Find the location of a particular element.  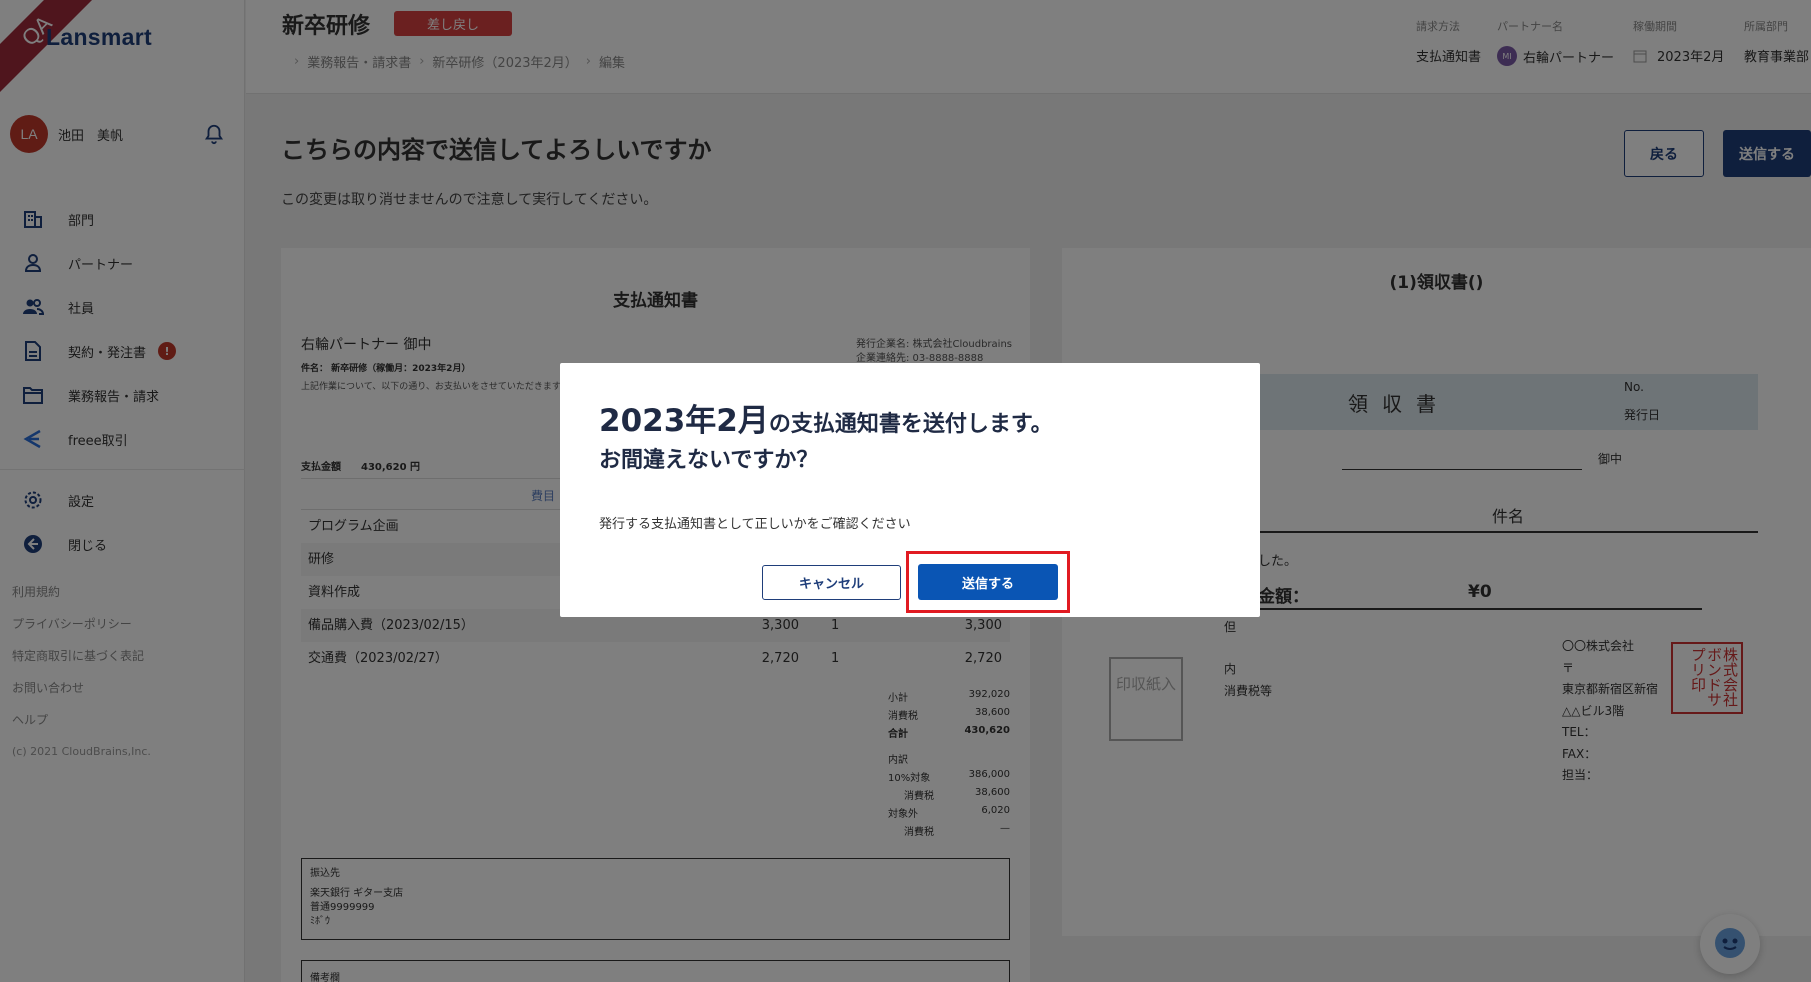

dialog-body: 発行する支払通知書として正しいかをご確認ください is located at coordinates (755, 524).